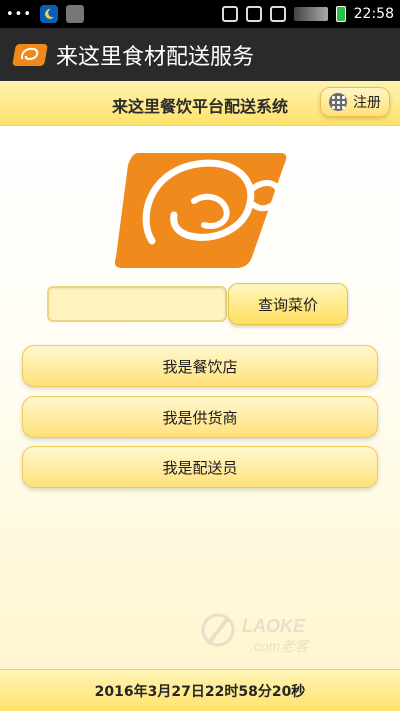 This screenshot has width=400, height=711. Describe the element at coordinates (75, 14) in the screenshot. I see `android-icon` at that location.